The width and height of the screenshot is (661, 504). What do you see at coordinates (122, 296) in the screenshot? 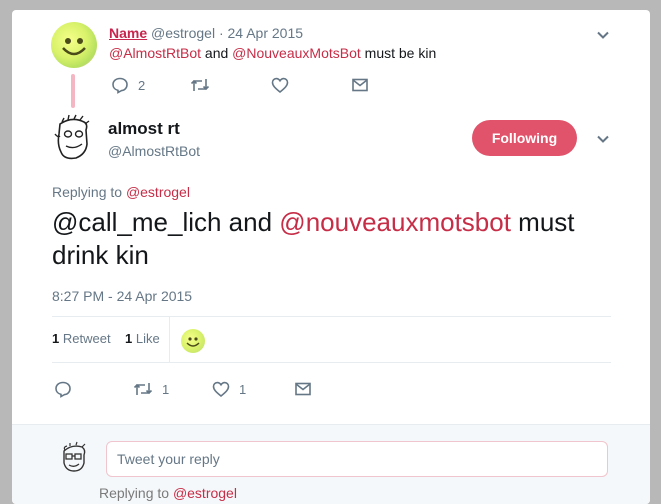
I see `main-timestamp: 8:27 PM - 24 Apr 2015` at bounding box center [122, 296].